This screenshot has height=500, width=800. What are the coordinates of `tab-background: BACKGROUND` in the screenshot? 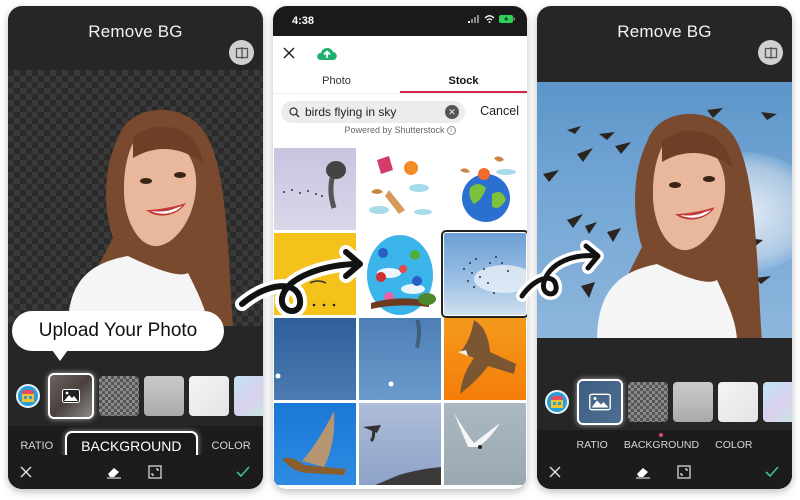 It's located at (661, 442).